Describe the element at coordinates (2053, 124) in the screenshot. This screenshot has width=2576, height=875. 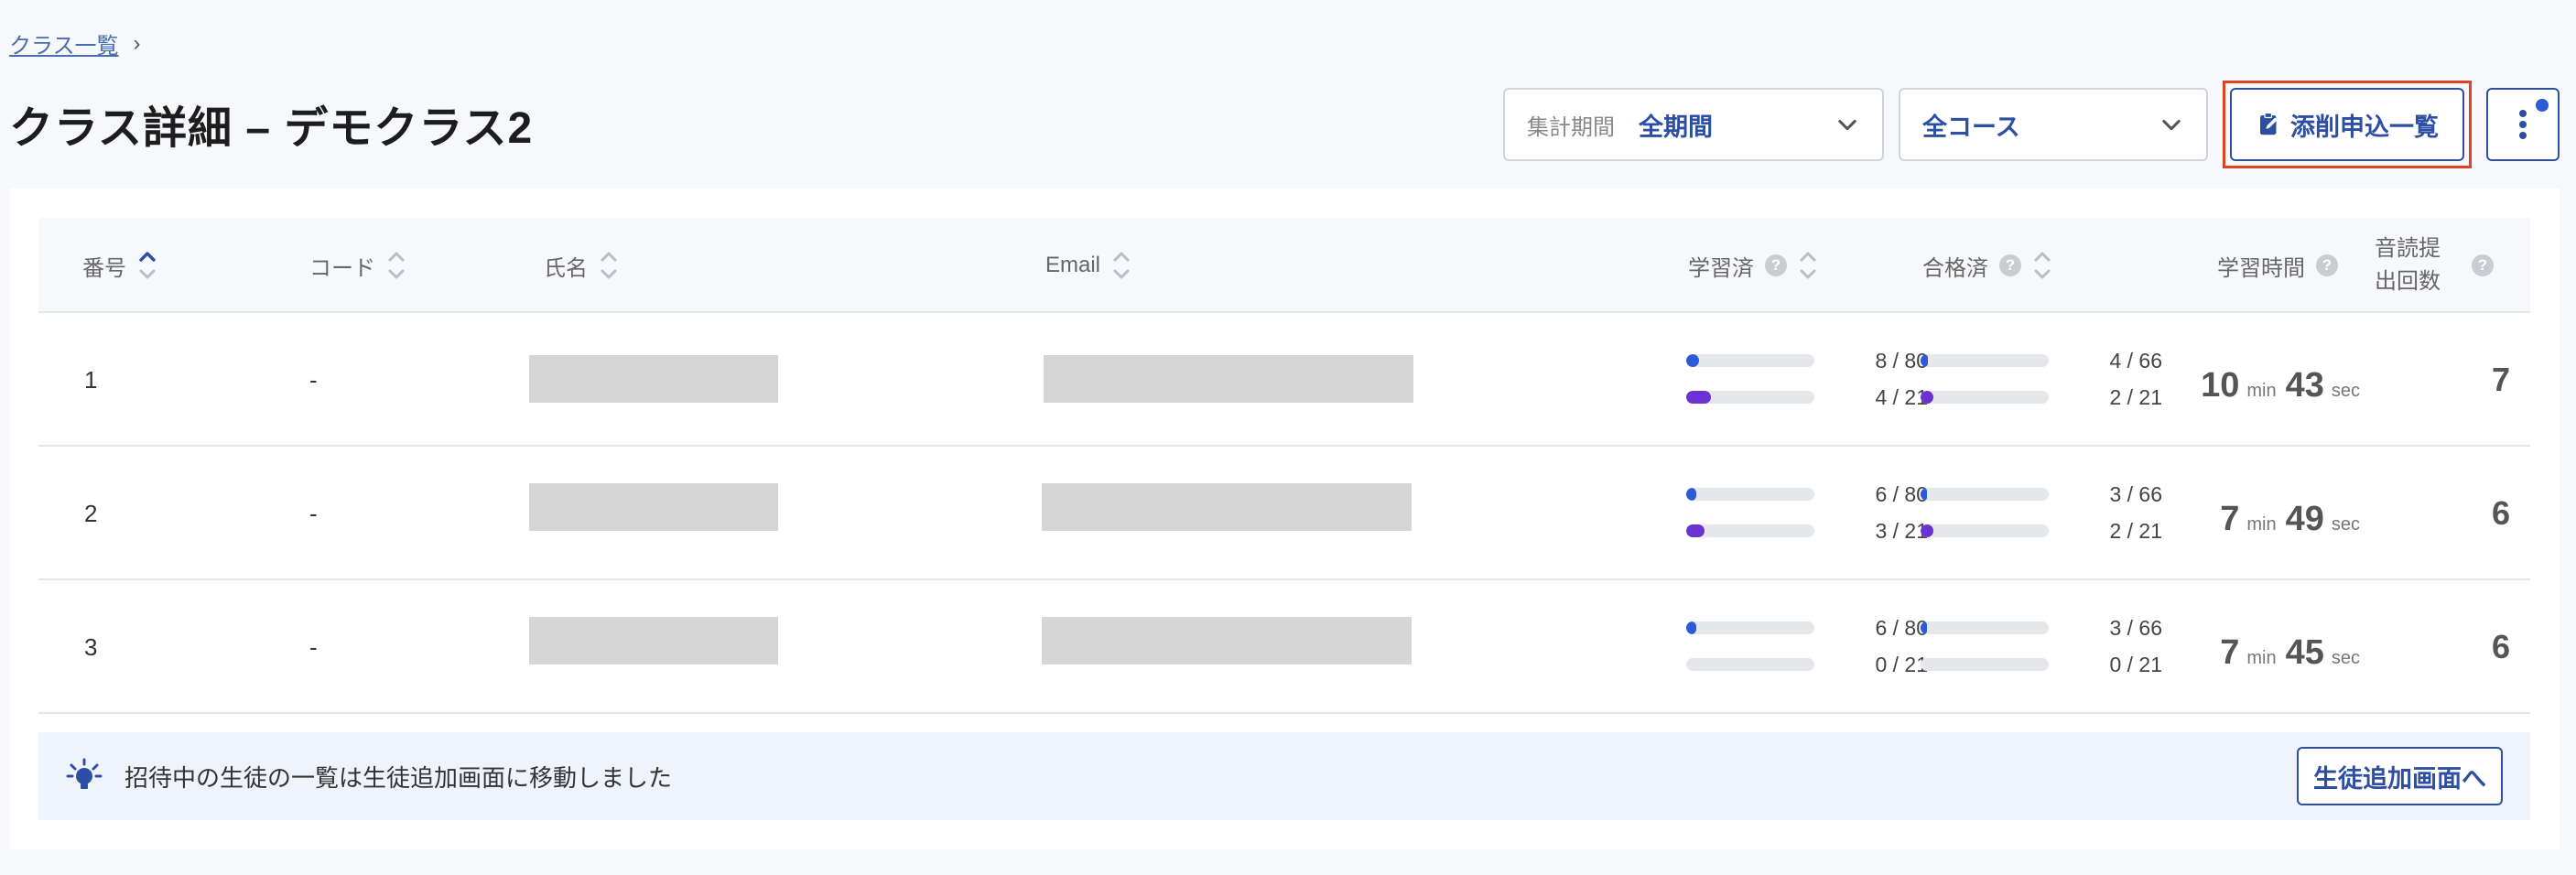
I see `course-select: 全コース` at that location.